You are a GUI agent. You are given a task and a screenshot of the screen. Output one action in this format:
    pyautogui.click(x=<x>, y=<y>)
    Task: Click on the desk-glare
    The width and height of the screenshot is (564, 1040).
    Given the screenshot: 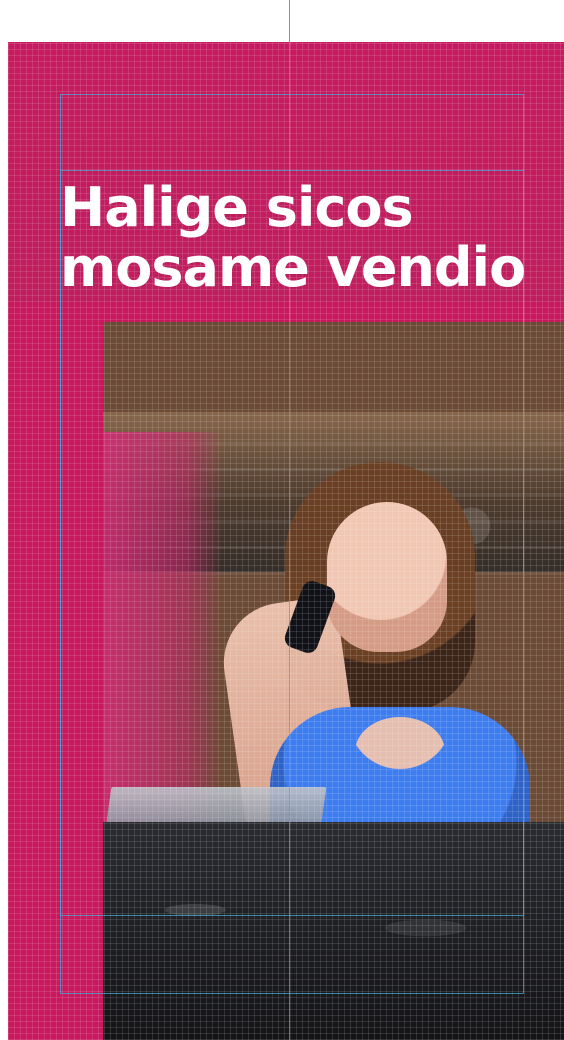 What is the action you would take?
    pyautogui.click(x=333, y=922)
    